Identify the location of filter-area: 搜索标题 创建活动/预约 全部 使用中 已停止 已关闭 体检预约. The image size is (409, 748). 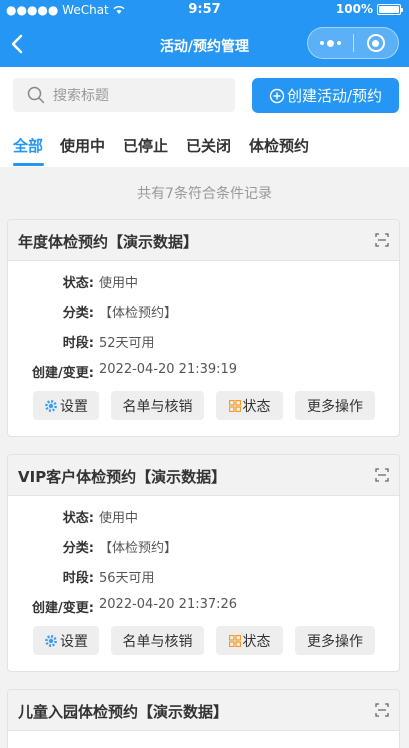
(204, 117).